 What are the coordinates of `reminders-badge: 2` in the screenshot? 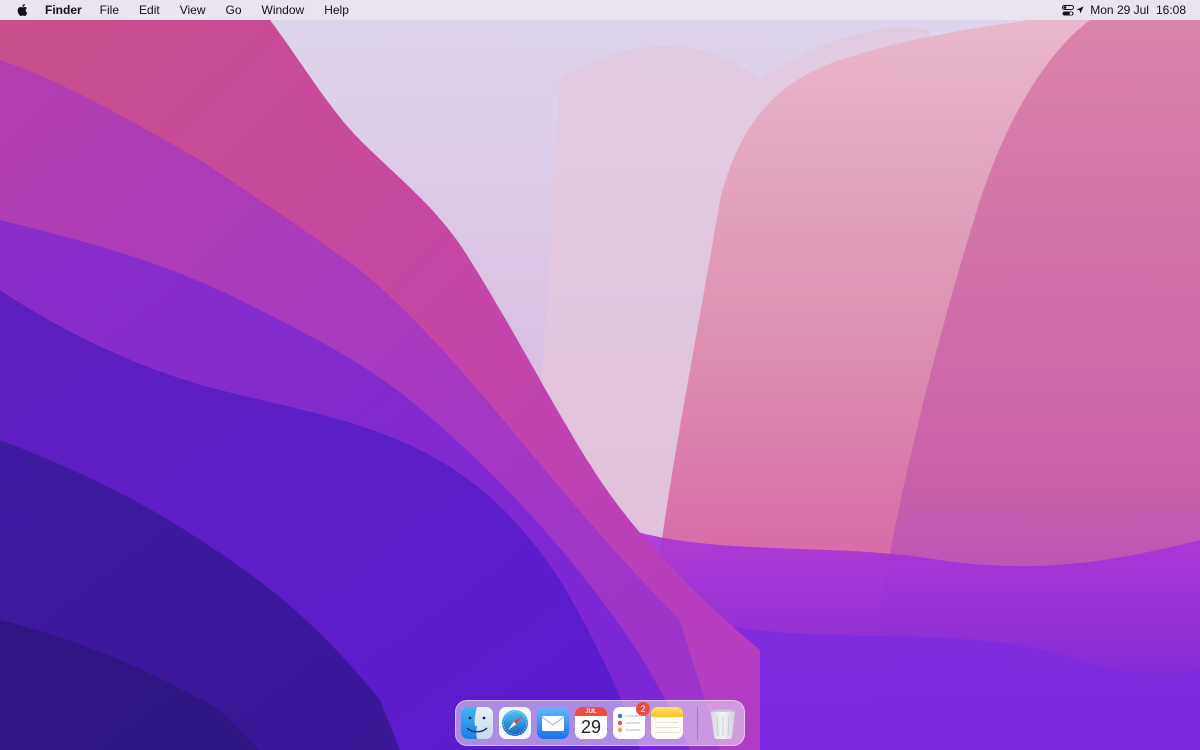 It's located at (643, 709).